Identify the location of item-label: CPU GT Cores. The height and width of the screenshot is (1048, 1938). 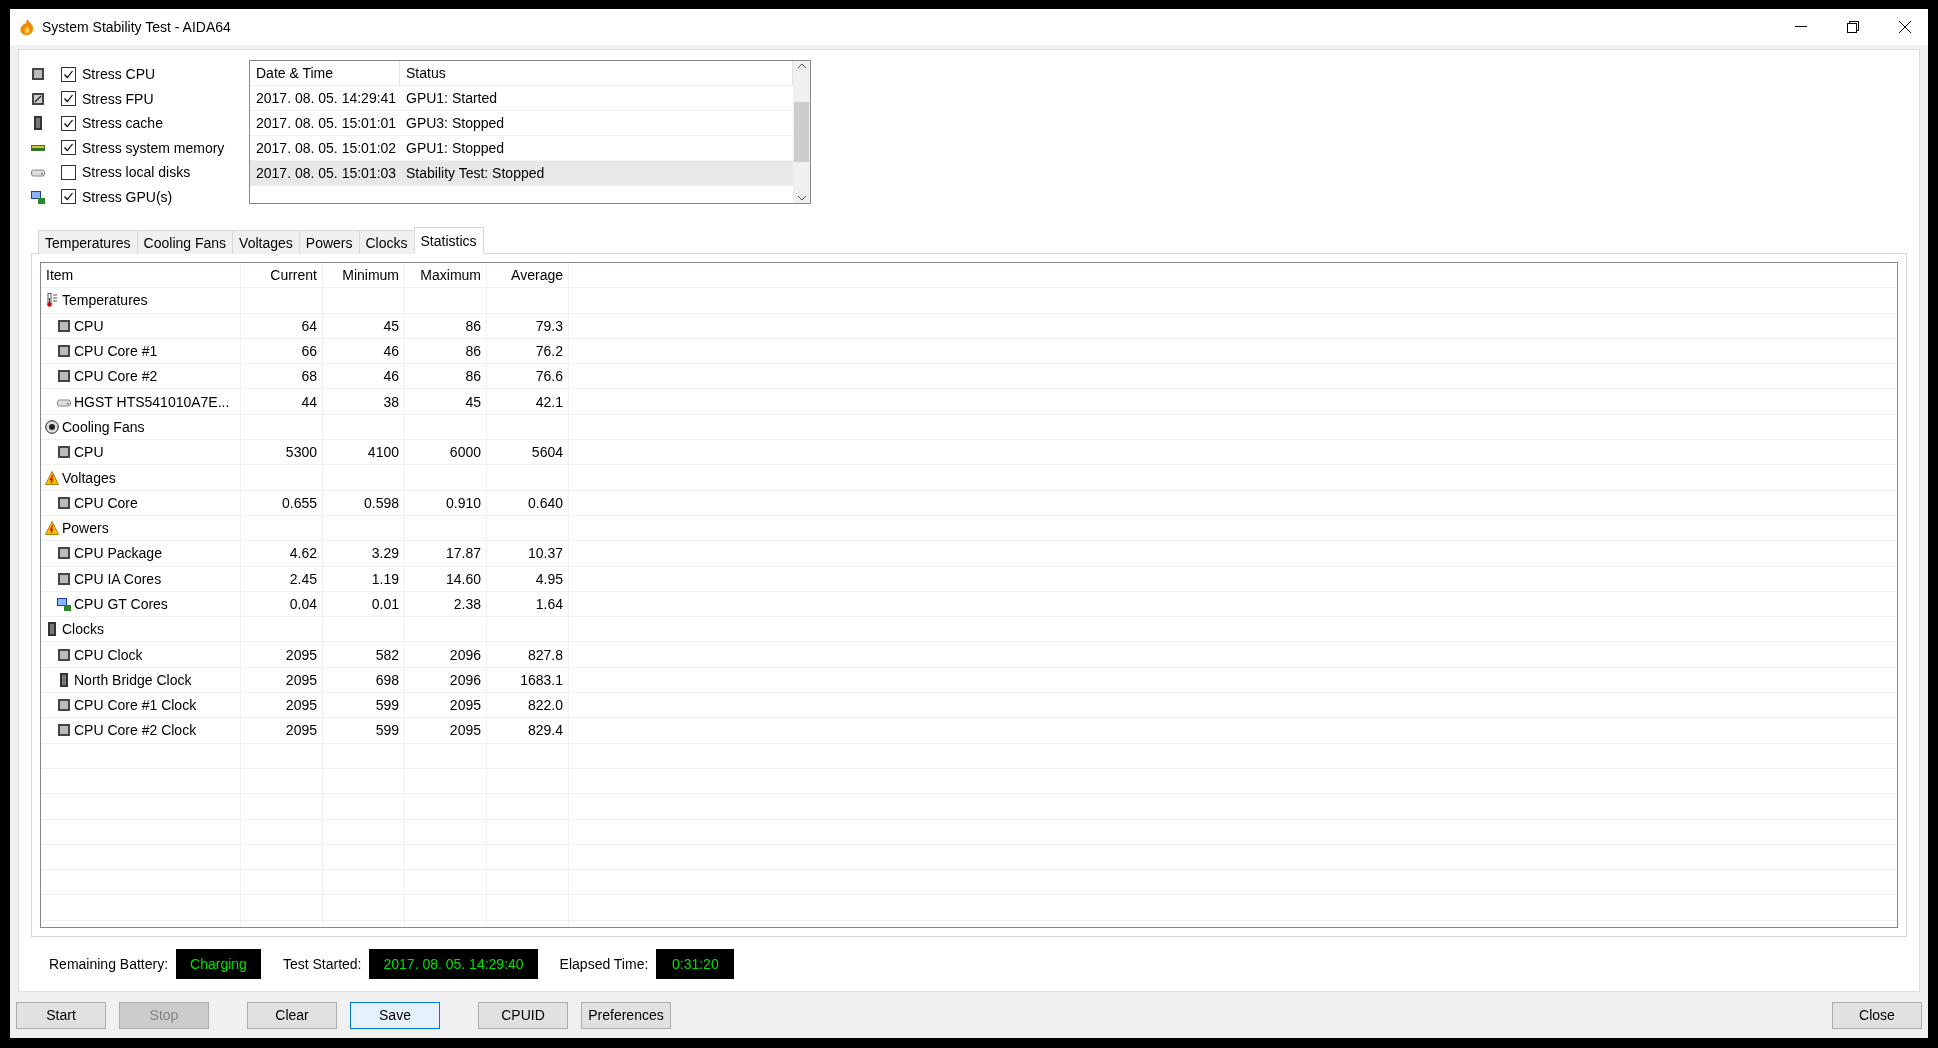
(121, 604).